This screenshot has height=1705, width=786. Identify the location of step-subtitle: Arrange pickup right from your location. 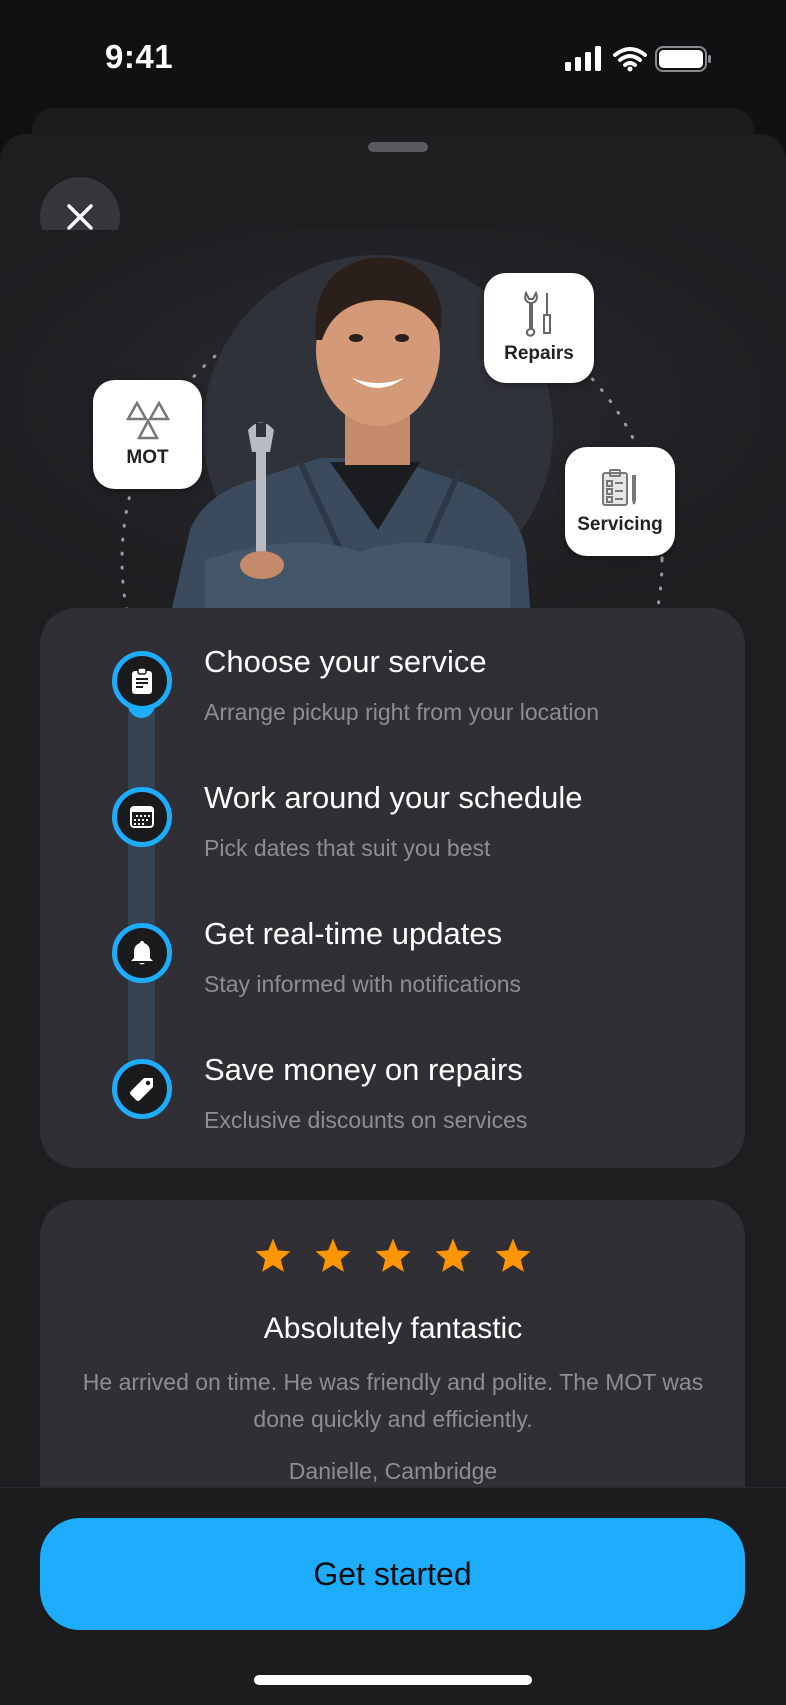
(402, 712).